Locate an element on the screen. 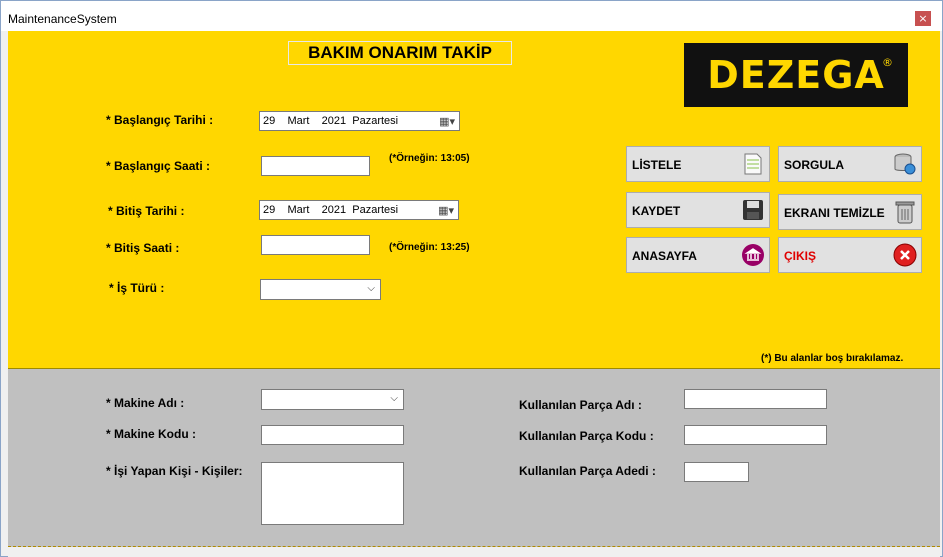 The image size is (943, 557). start-date-value: 29 Mart 2021 Pazartesi is located at coordinates (331, 121).